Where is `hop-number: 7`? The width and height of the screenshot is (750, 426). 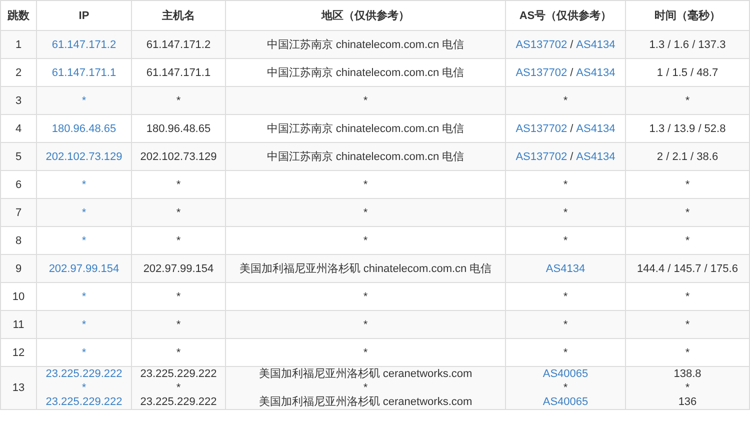
hop-number: 7 is located at coordinates (18, 212).